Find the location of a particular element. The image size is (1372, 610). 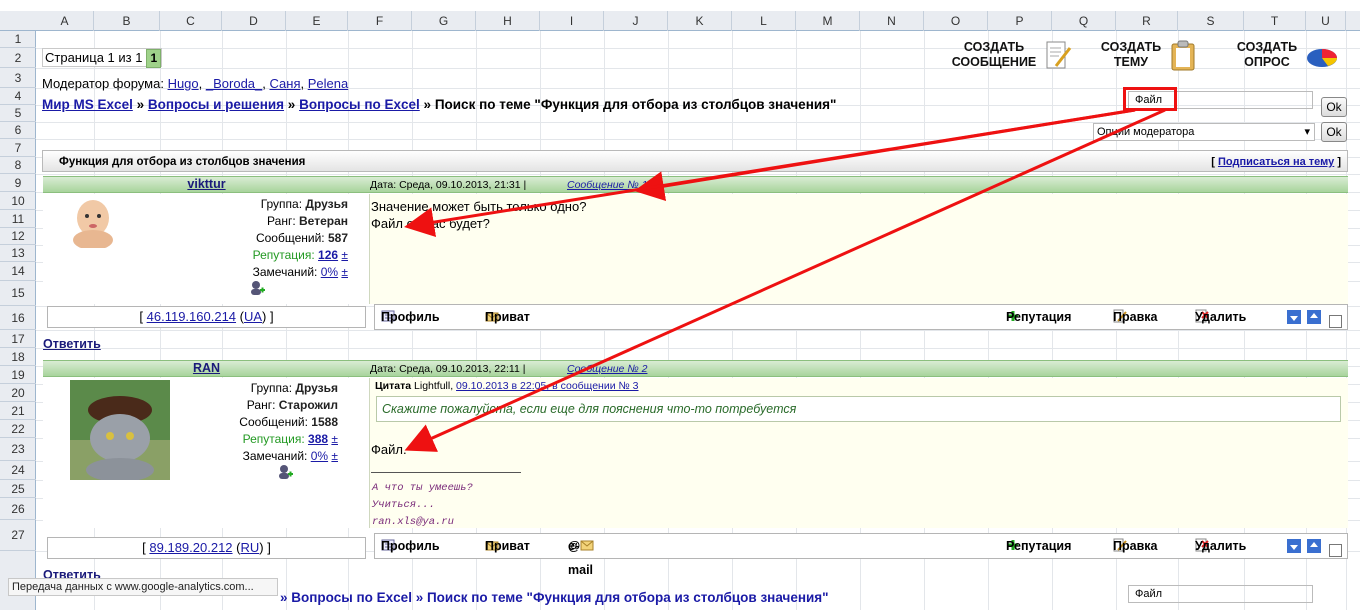

arrow-to-post-1-line is located at coordinates (770, 173).